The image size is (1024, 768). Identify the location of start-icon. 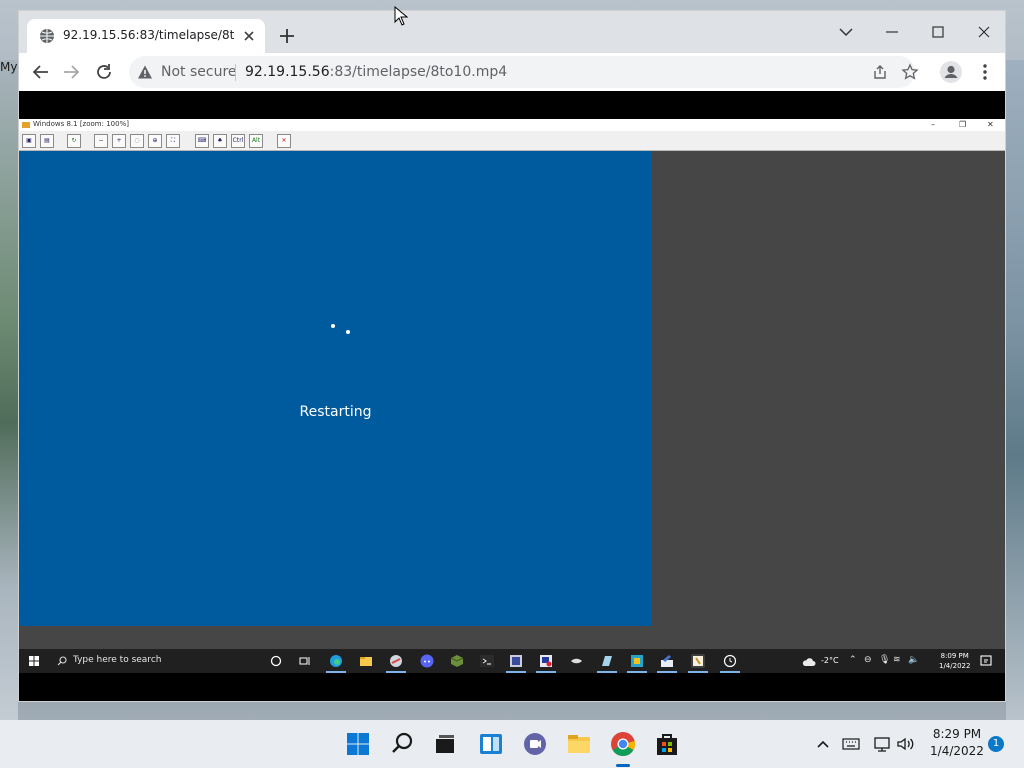
(358, 744).